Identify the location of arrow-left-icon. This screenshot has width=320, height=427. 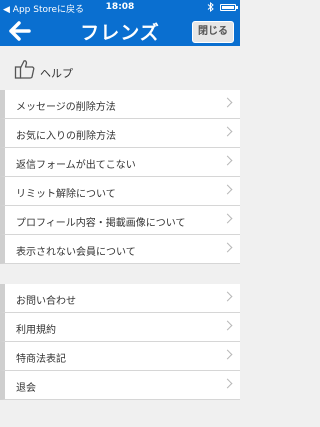
(20, 31).